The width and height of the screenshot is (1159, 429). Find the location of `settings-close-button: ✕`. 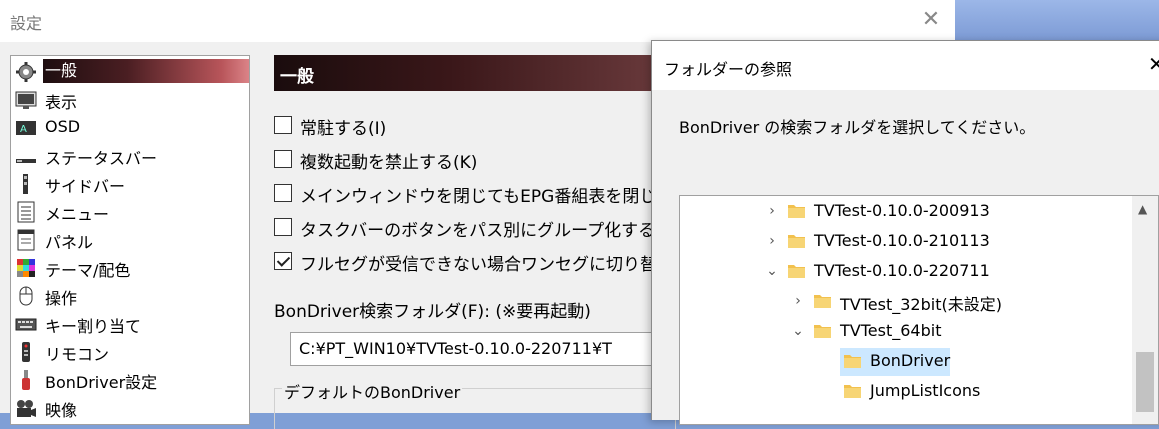

settings-close-button: ✕ is located at coordinates (931, 20).